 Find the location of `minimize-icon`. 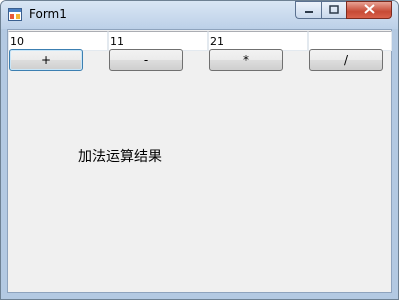

minimize-icon is located at coordinates (309, 10).